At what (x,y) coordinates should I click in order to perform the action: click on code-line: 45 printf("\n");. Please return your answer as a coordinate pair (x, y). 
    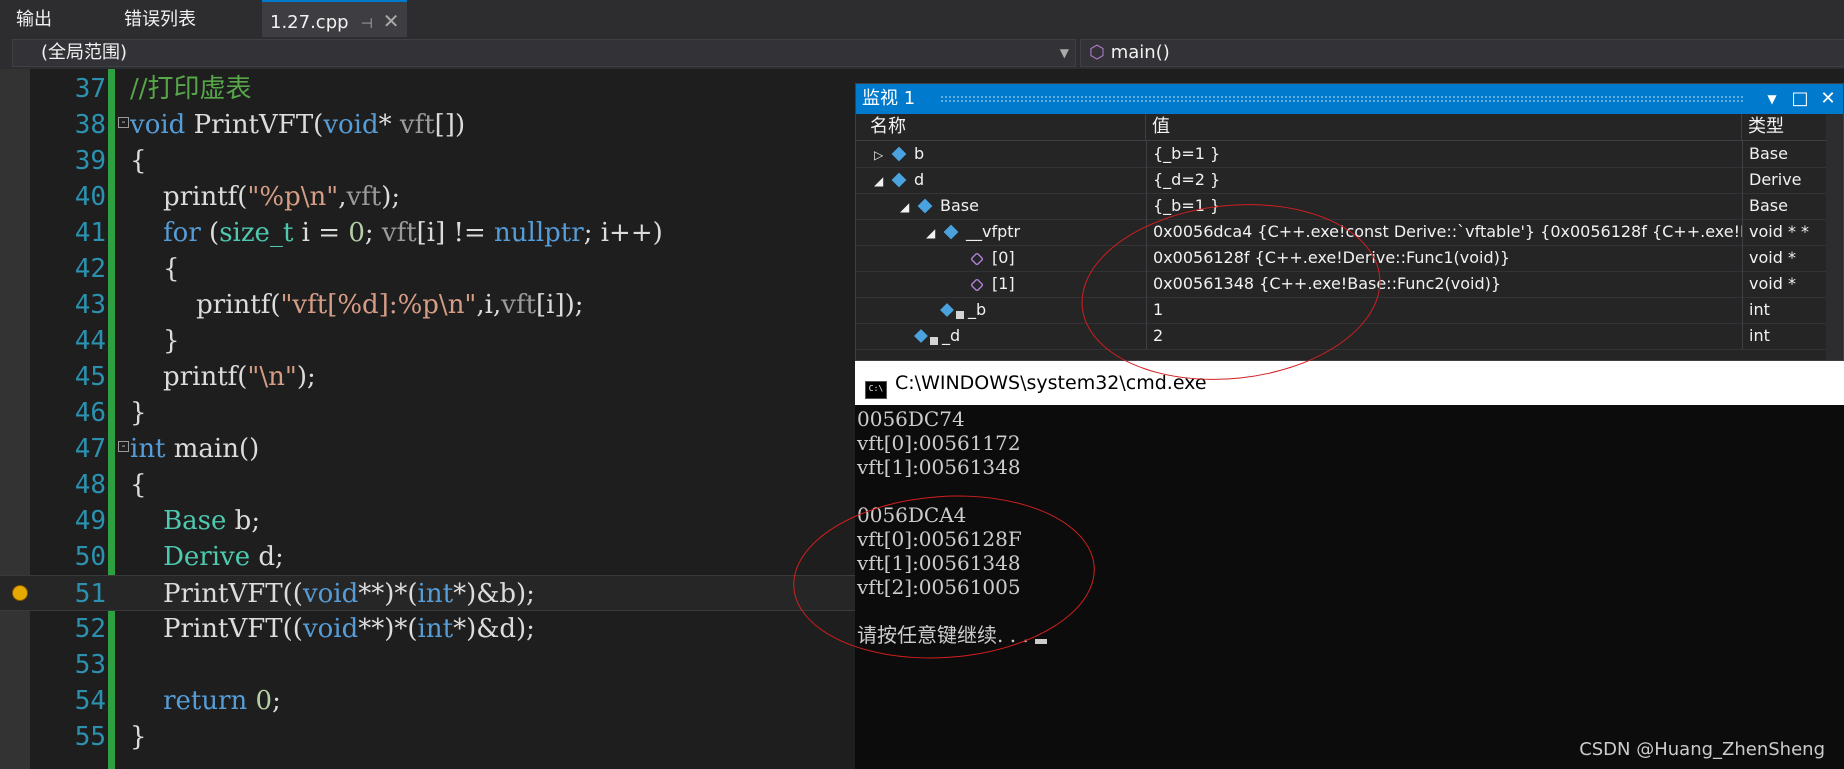
    Looking at the image, I should click on (427, 377).